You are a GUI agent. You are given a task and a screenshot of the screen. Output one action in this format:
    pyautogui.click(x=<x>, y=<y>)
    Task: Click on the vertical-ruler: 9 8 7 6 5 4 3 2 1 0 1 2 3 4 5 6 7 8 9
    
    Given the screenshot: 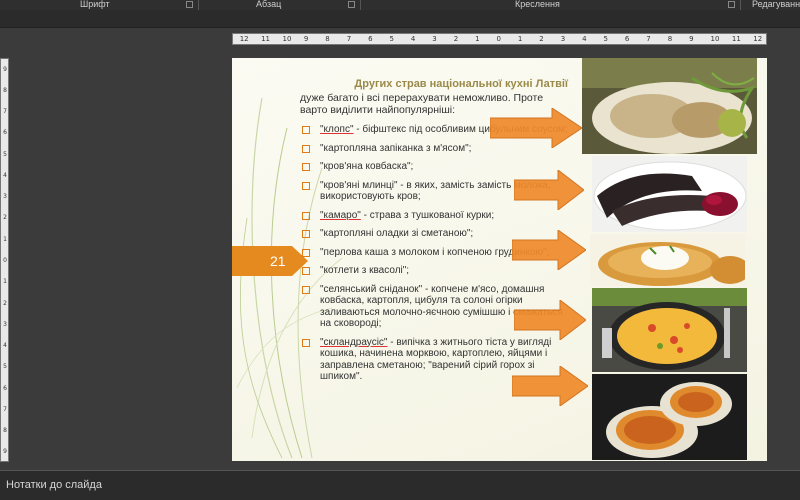 What is the action you would take?
    pyautogui.click(x=4, y=260)
    